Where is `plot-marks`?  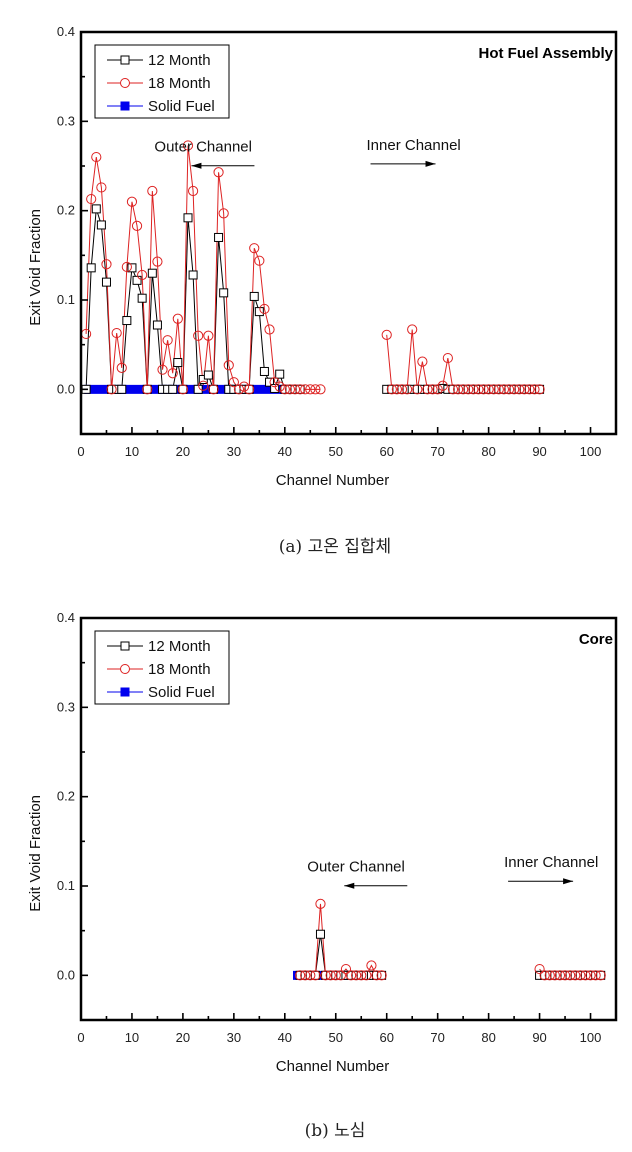
plot-marks is located at coordinates (449, 939).